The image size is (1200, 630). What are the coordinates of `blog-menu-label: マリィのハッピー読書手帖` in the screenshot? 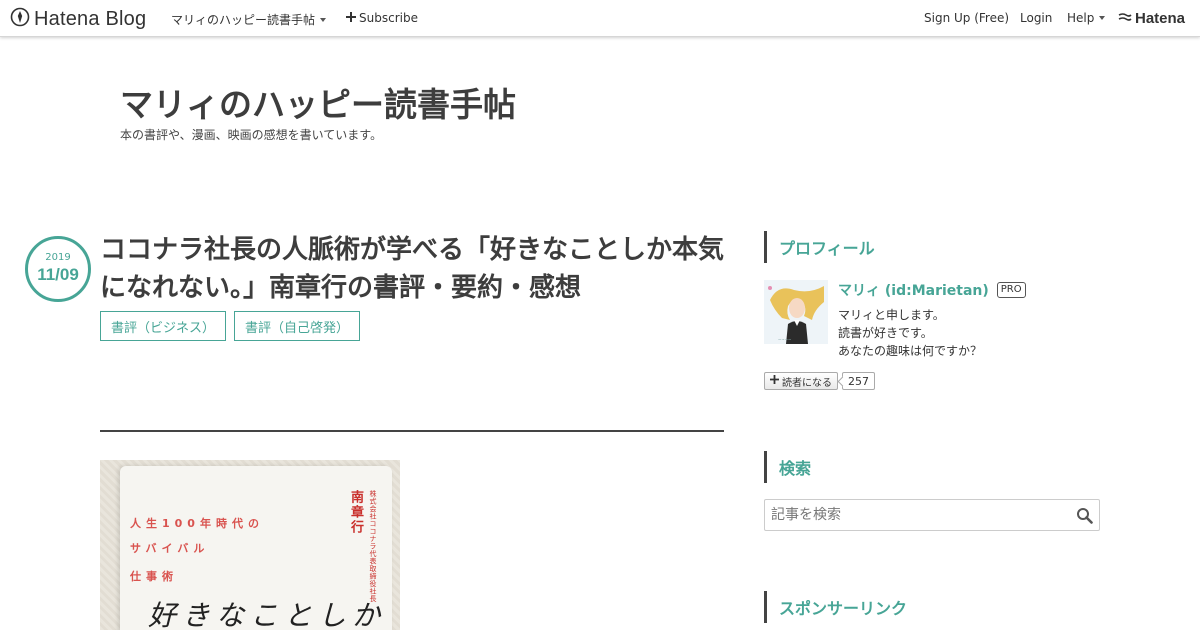 It's located at (243, 20).